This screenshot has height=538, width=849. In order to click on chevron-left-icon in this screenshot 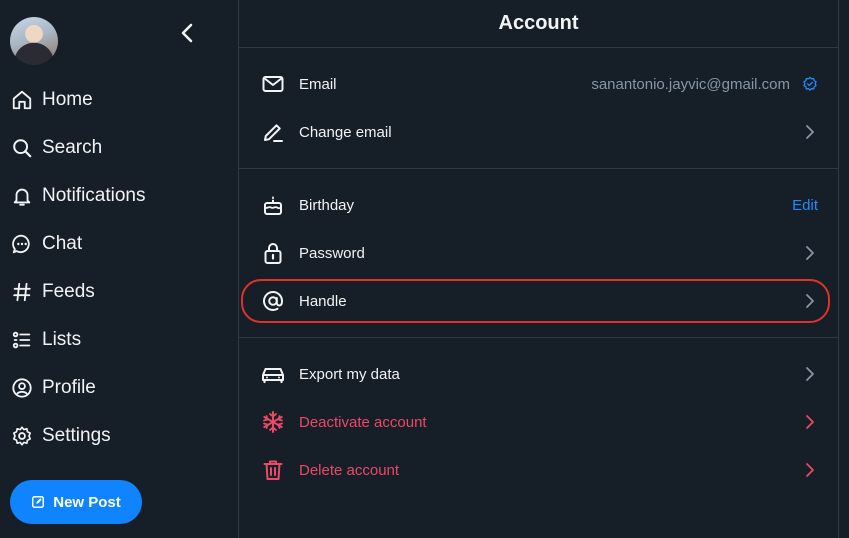, I will do `click(187, 33)`.